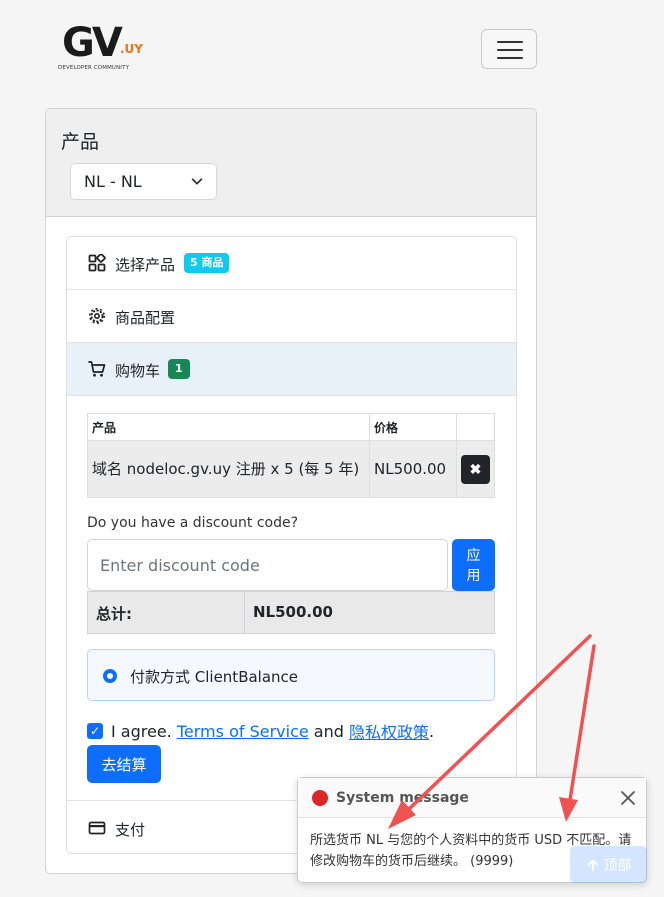 This screenshot has height=897, width=664. I want to click on step-cart: 购物车 1, so click(291, 369).